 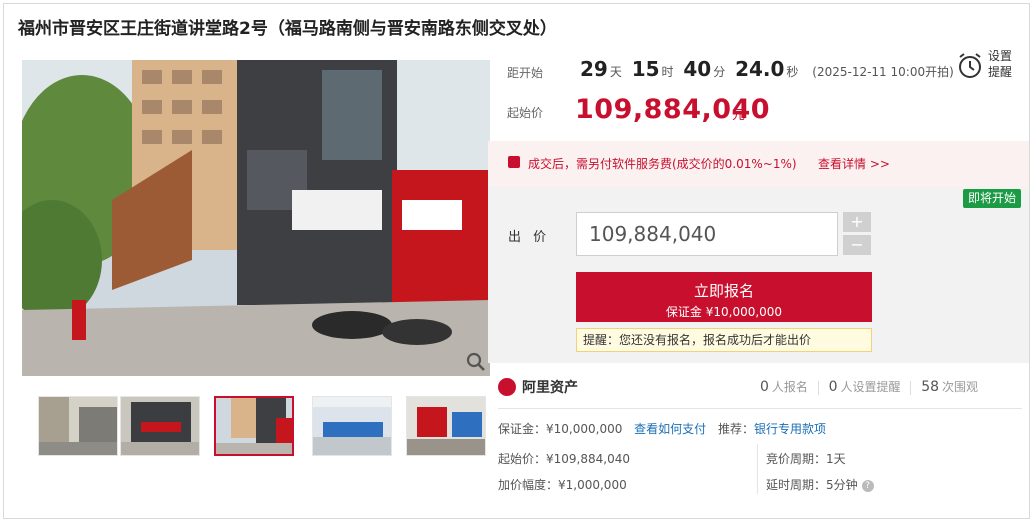 I want to click on platform-name: 阿里资产, so click(x=550, y=388).